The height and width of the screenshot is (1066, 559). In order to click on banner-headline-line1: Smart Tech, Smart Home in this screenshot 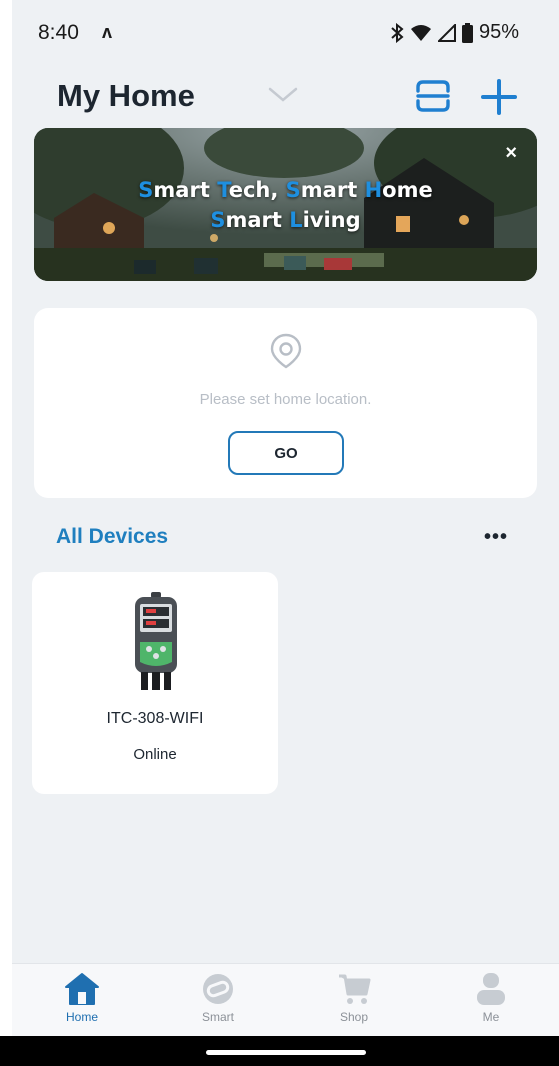, I will do `click(285, 190)`.